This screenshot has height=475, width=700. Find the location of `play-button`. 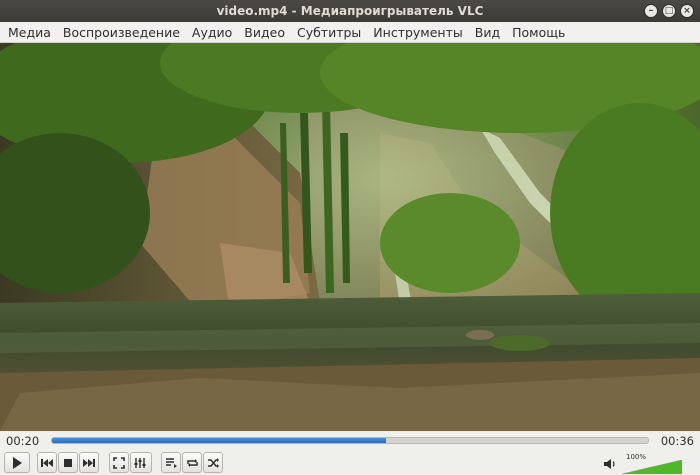

play-button is located at coordinates (17, 462).